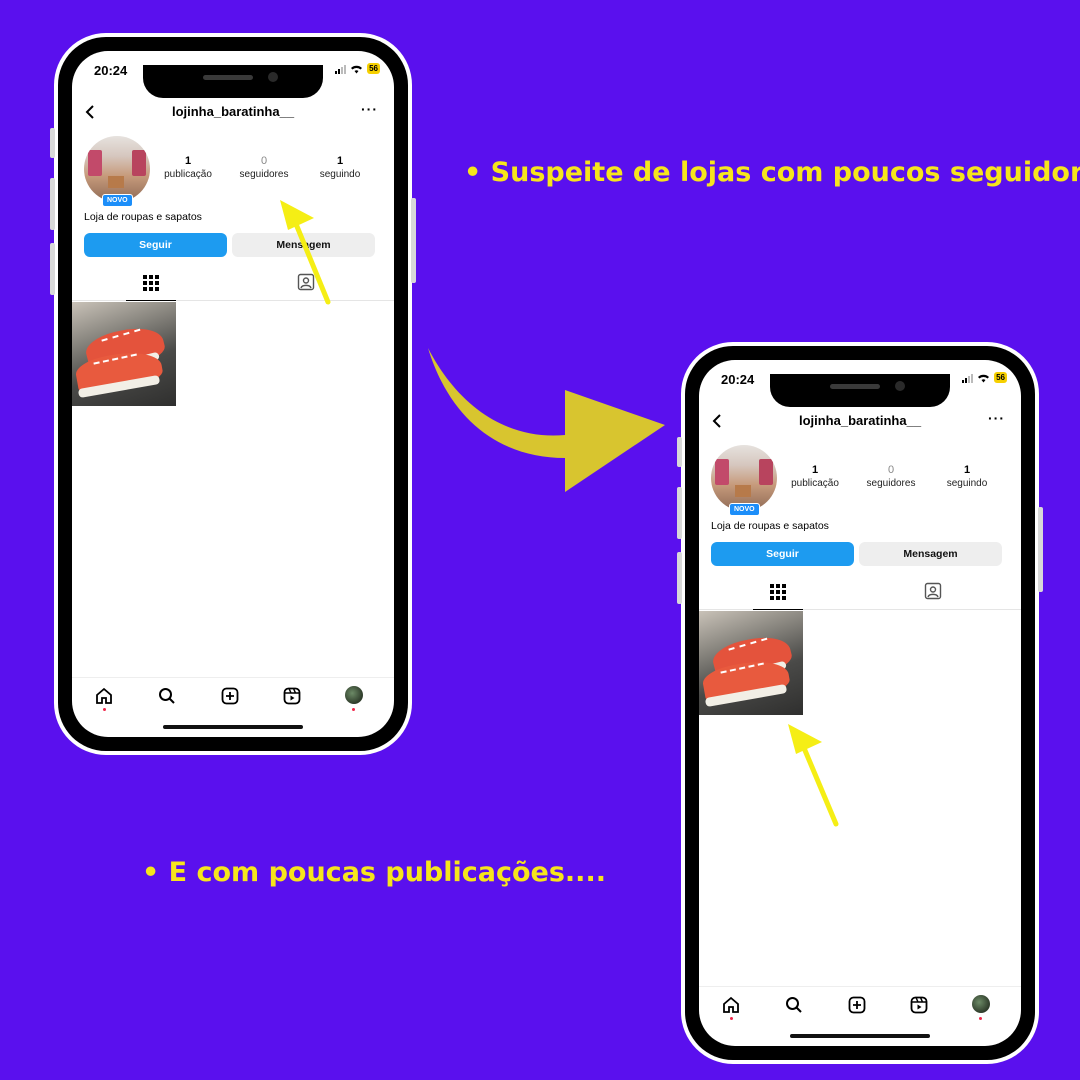 The height and width of the screenshot is (1080, 1080). What do you see at coordinates (546, 420) in the screenshot?
I see `curved-arrow-graphic` at bounding box center [546, 420].